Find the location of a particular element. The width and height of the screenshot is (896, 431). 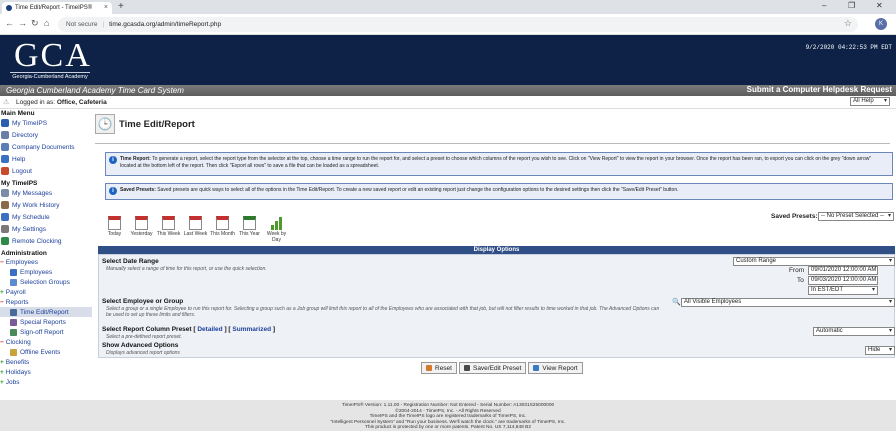

date-range-label: Select Date Range is located at coordinates (130, 261).